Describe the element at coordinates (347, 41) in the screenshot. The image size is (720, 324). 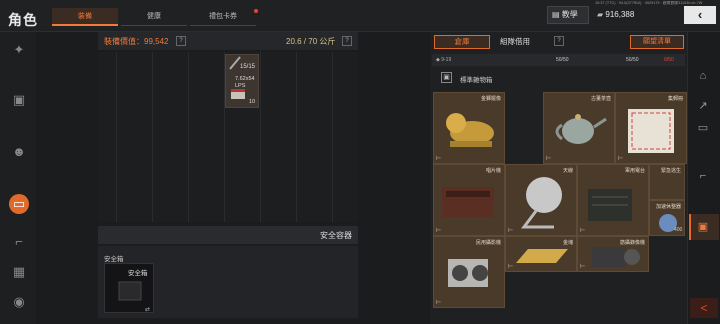
I see `weight-help-button: ?` at that location.